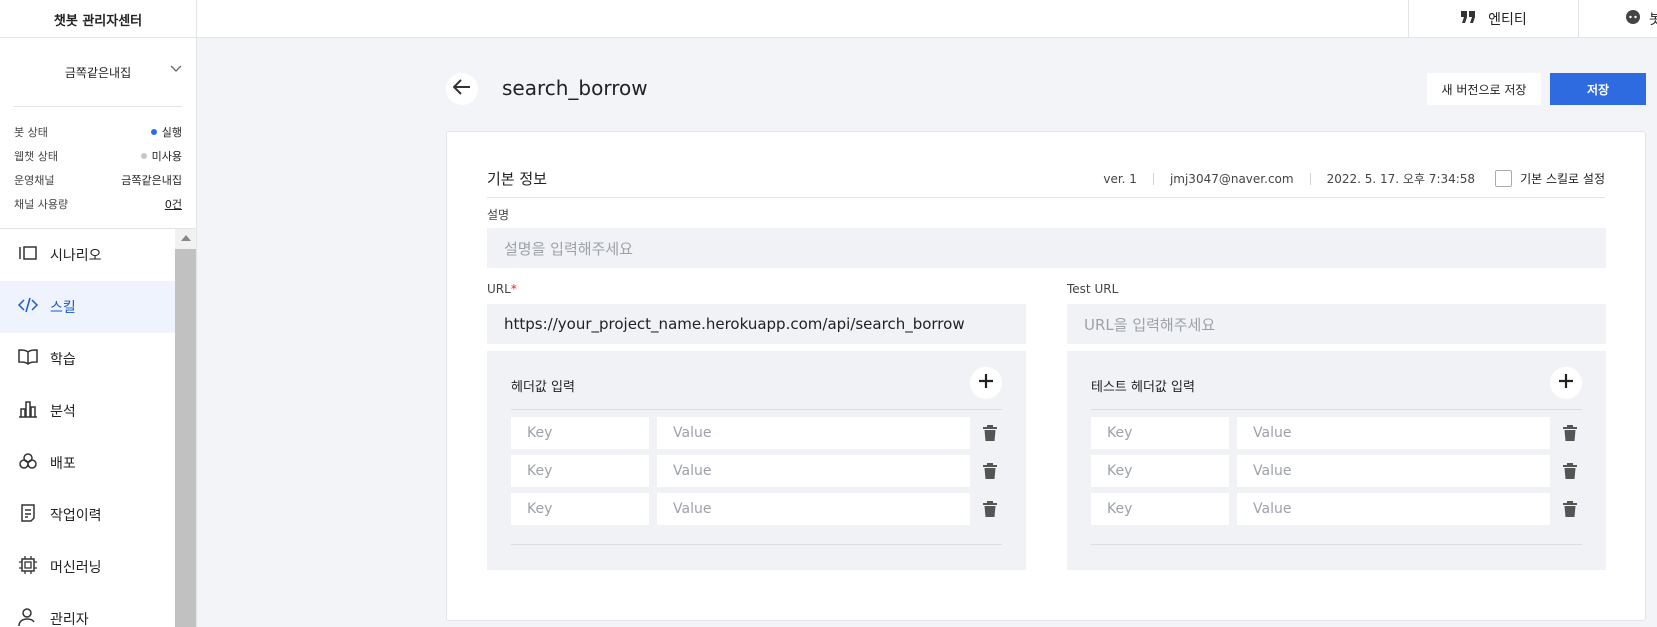 The height and width of the screenshot is (627, 1657). What do you see at coordinates (28, 617) in the screenshot?
I see `user-icon` at bounding box center [28, 617].